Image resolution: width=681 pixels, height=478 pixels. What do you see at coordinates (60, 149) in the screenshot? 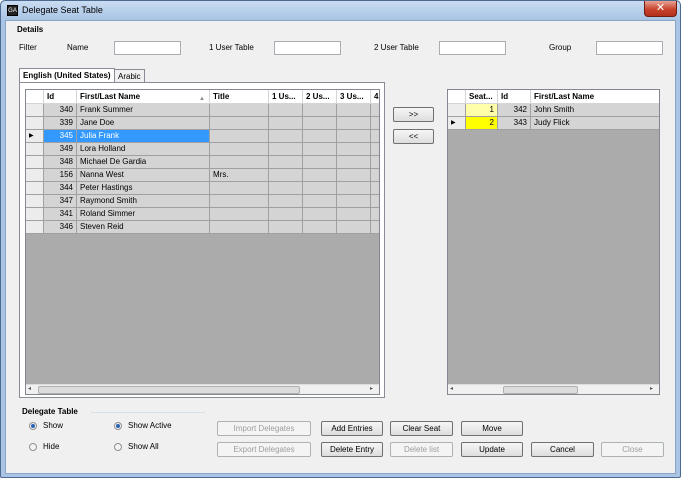
I see `cell-id: 349` at bounding box center [60, 149].